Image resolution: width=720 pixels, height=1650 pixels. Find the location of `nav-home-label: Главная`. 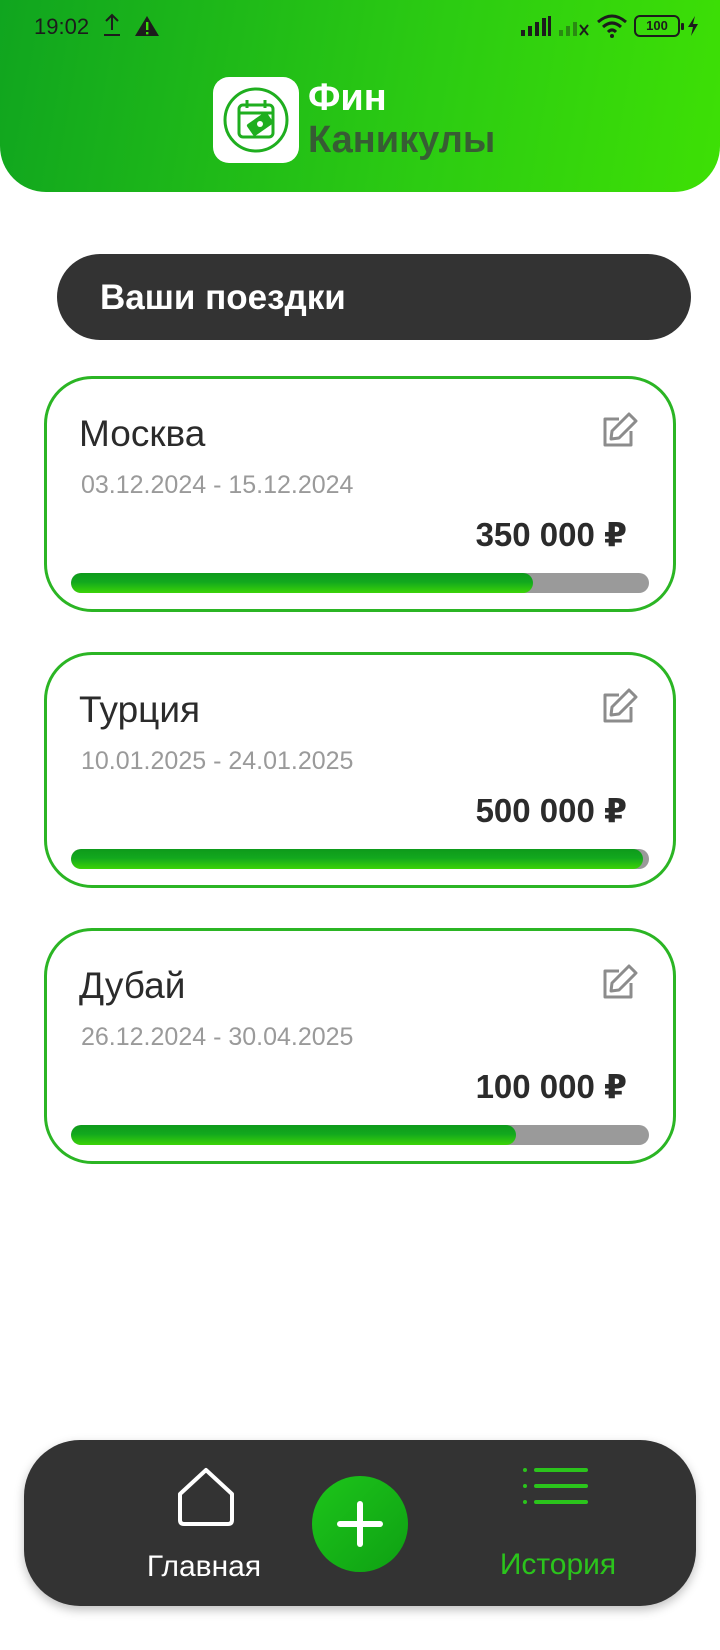

nav-home-label: Главная is located at coordinates (204, 1566).